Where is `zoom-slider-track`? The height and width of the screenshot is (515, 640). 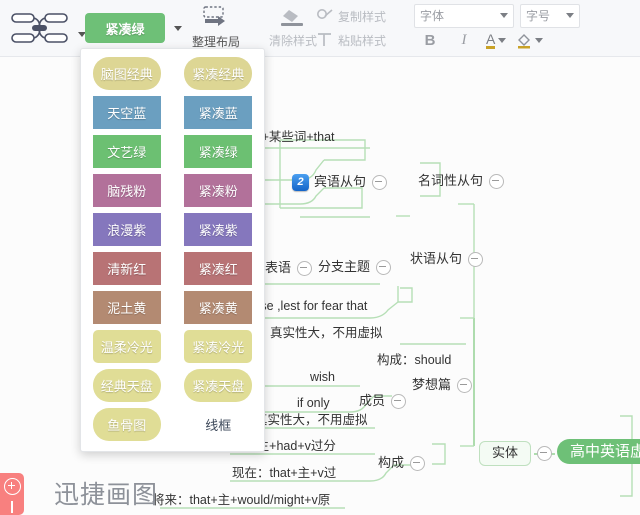 zoom-slider-track is located at coordinates (12, 507).